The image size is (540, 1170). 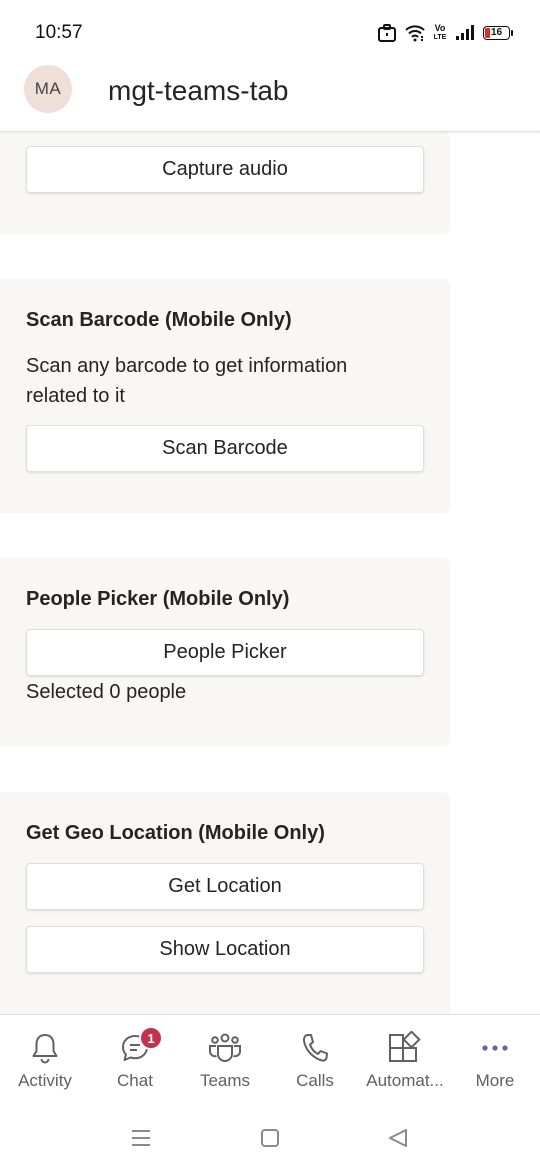 I want to click on show-location-button: Show Location, so click(x=225, y=949).